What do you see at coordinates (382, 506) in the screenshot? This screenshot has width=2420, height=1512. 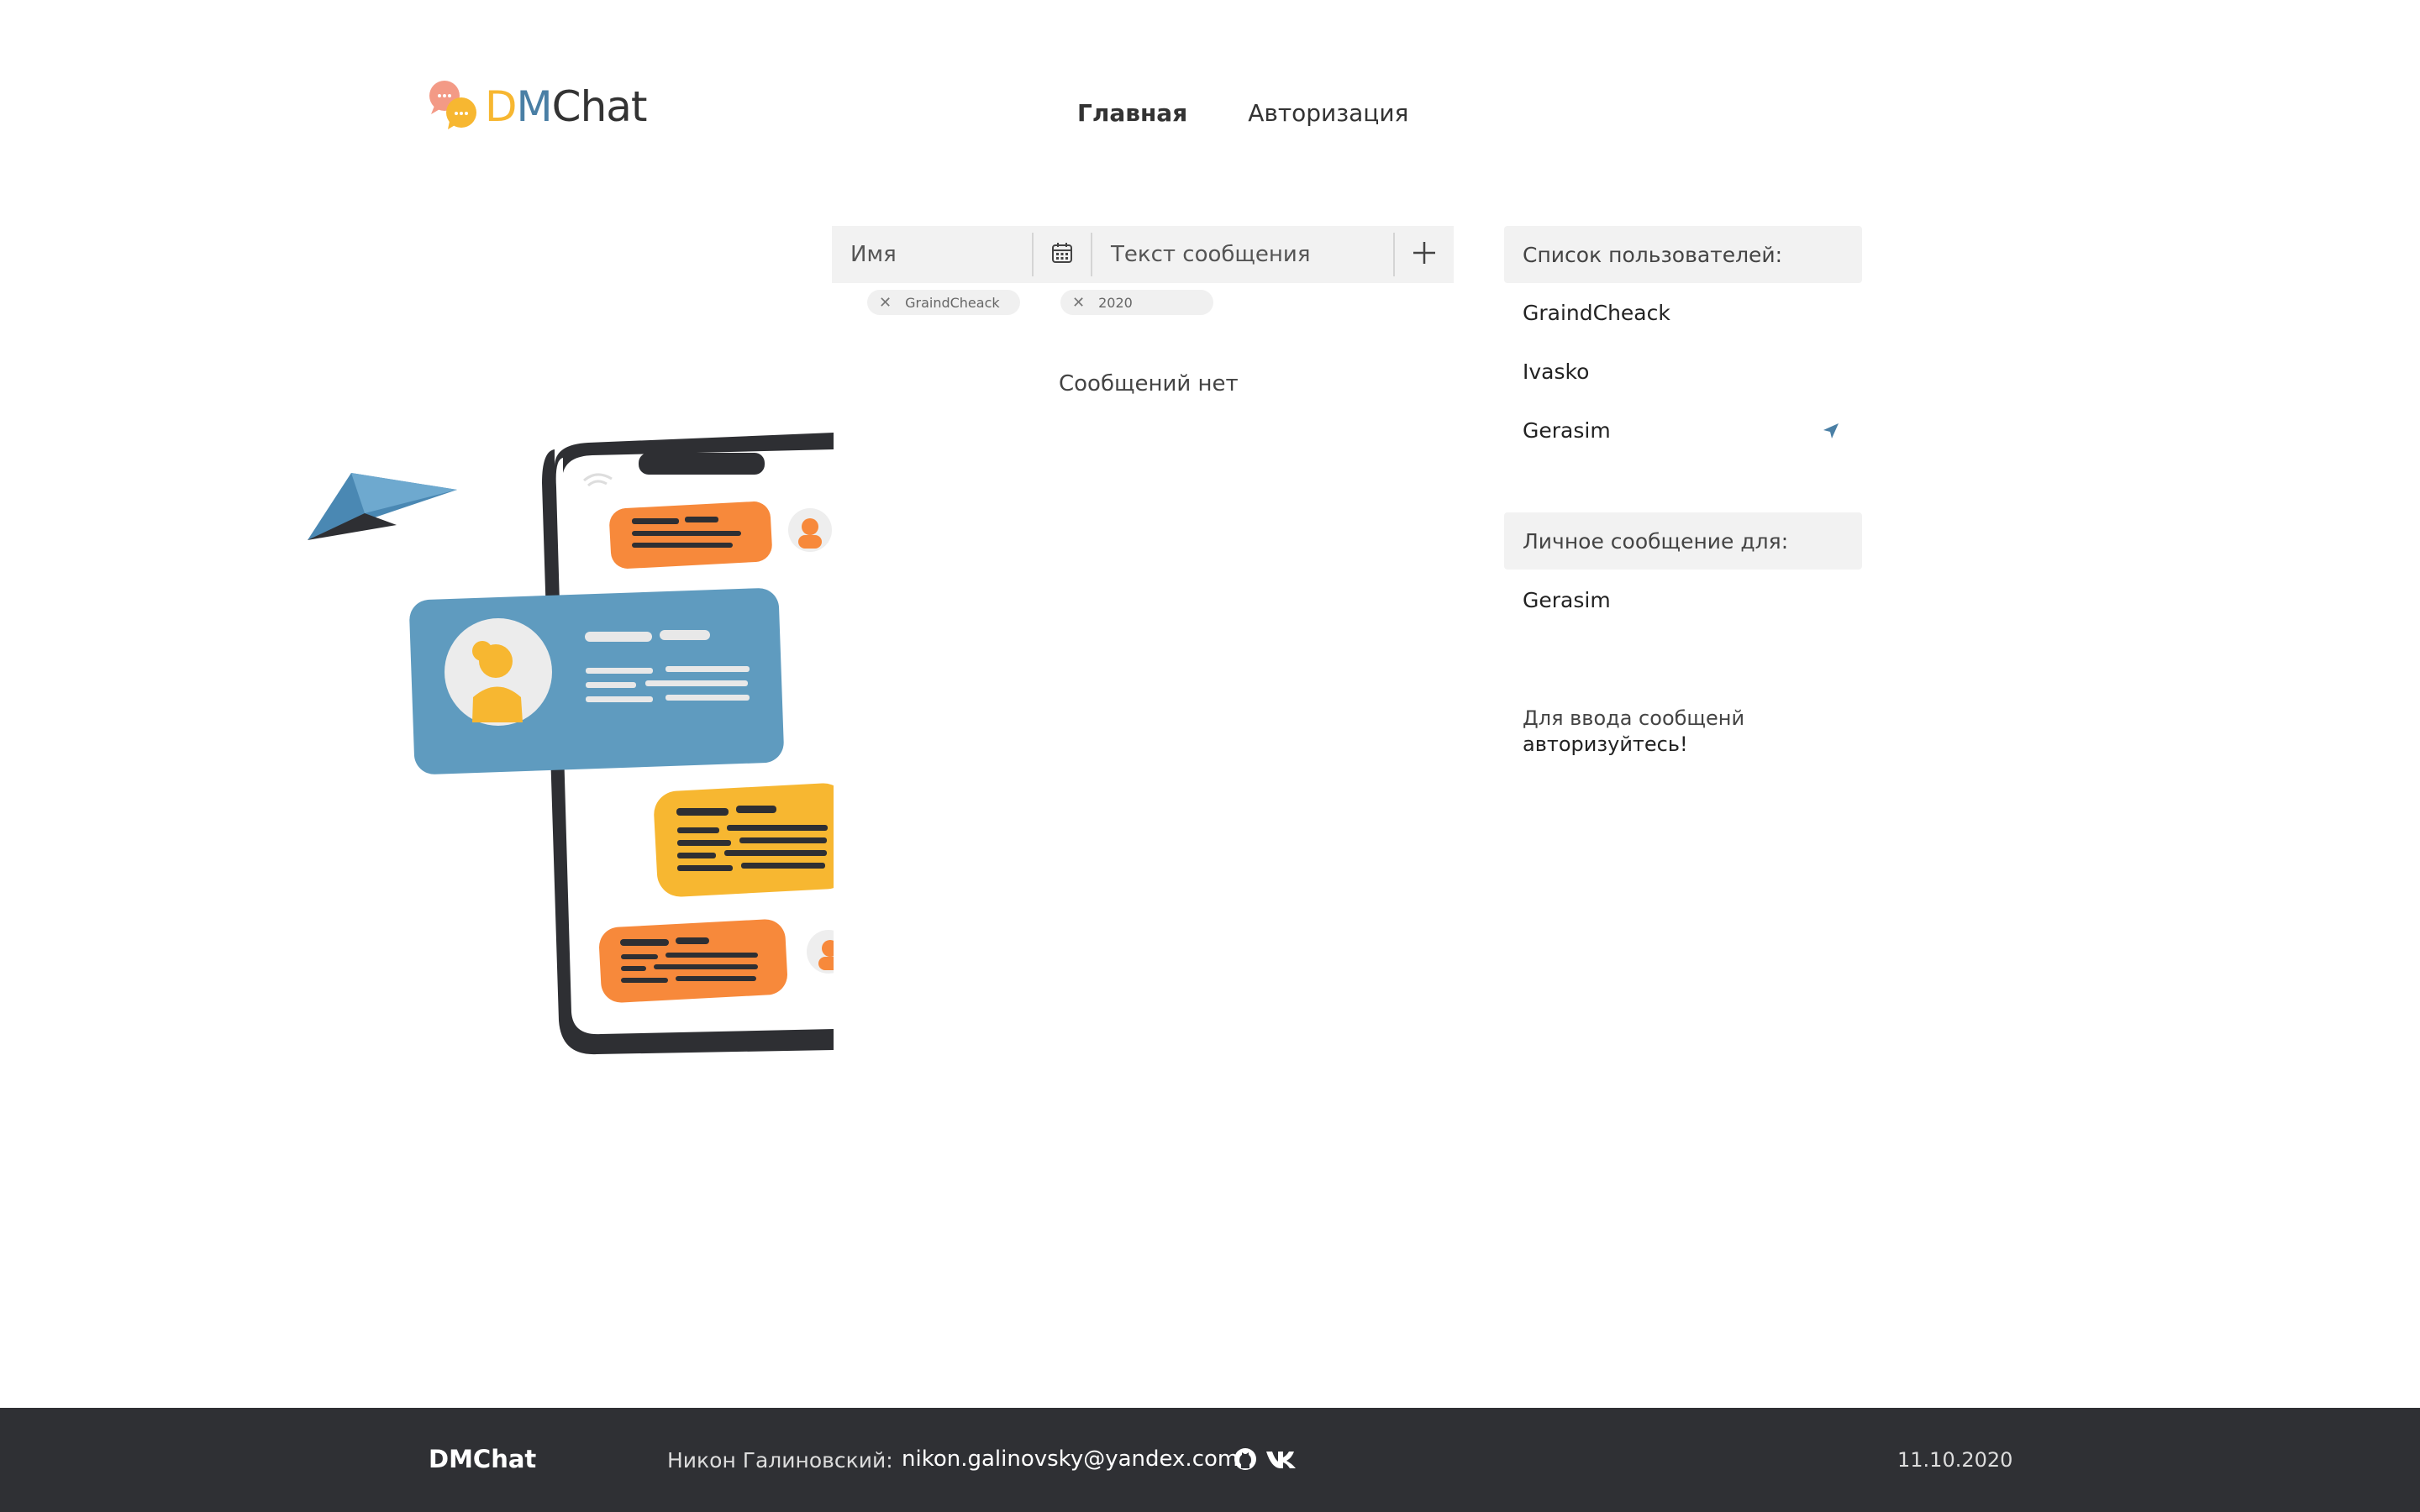 I see `paper-plane-icon` at bounding box center [382, 506].